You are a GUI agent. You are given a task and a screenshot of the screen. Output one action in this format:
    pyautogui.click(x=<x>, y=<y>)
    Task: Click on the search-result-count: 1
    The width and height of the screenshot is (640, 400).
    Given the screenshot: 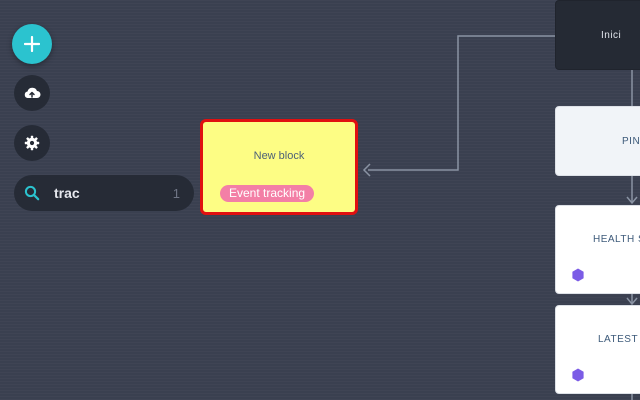 What is the action you would take?
    pyautogui.click(x=176, y=193)
    